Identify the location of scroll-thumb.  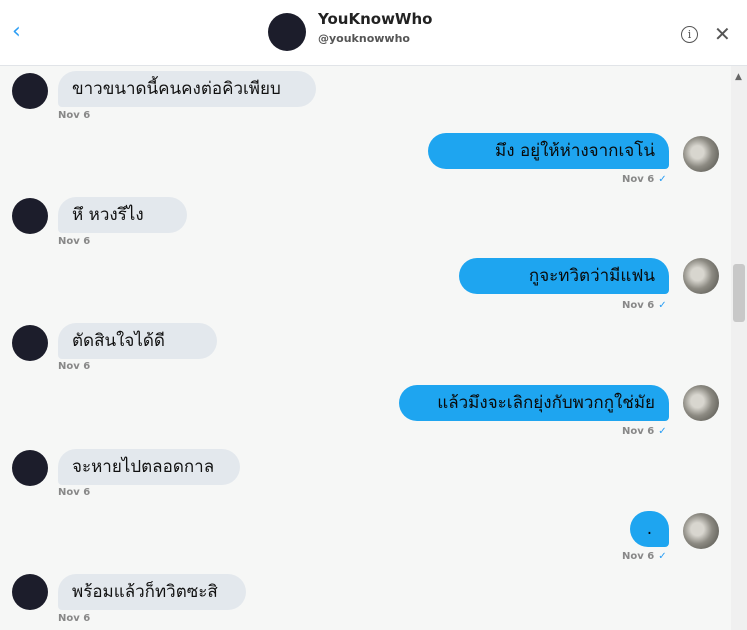
(739, 293).